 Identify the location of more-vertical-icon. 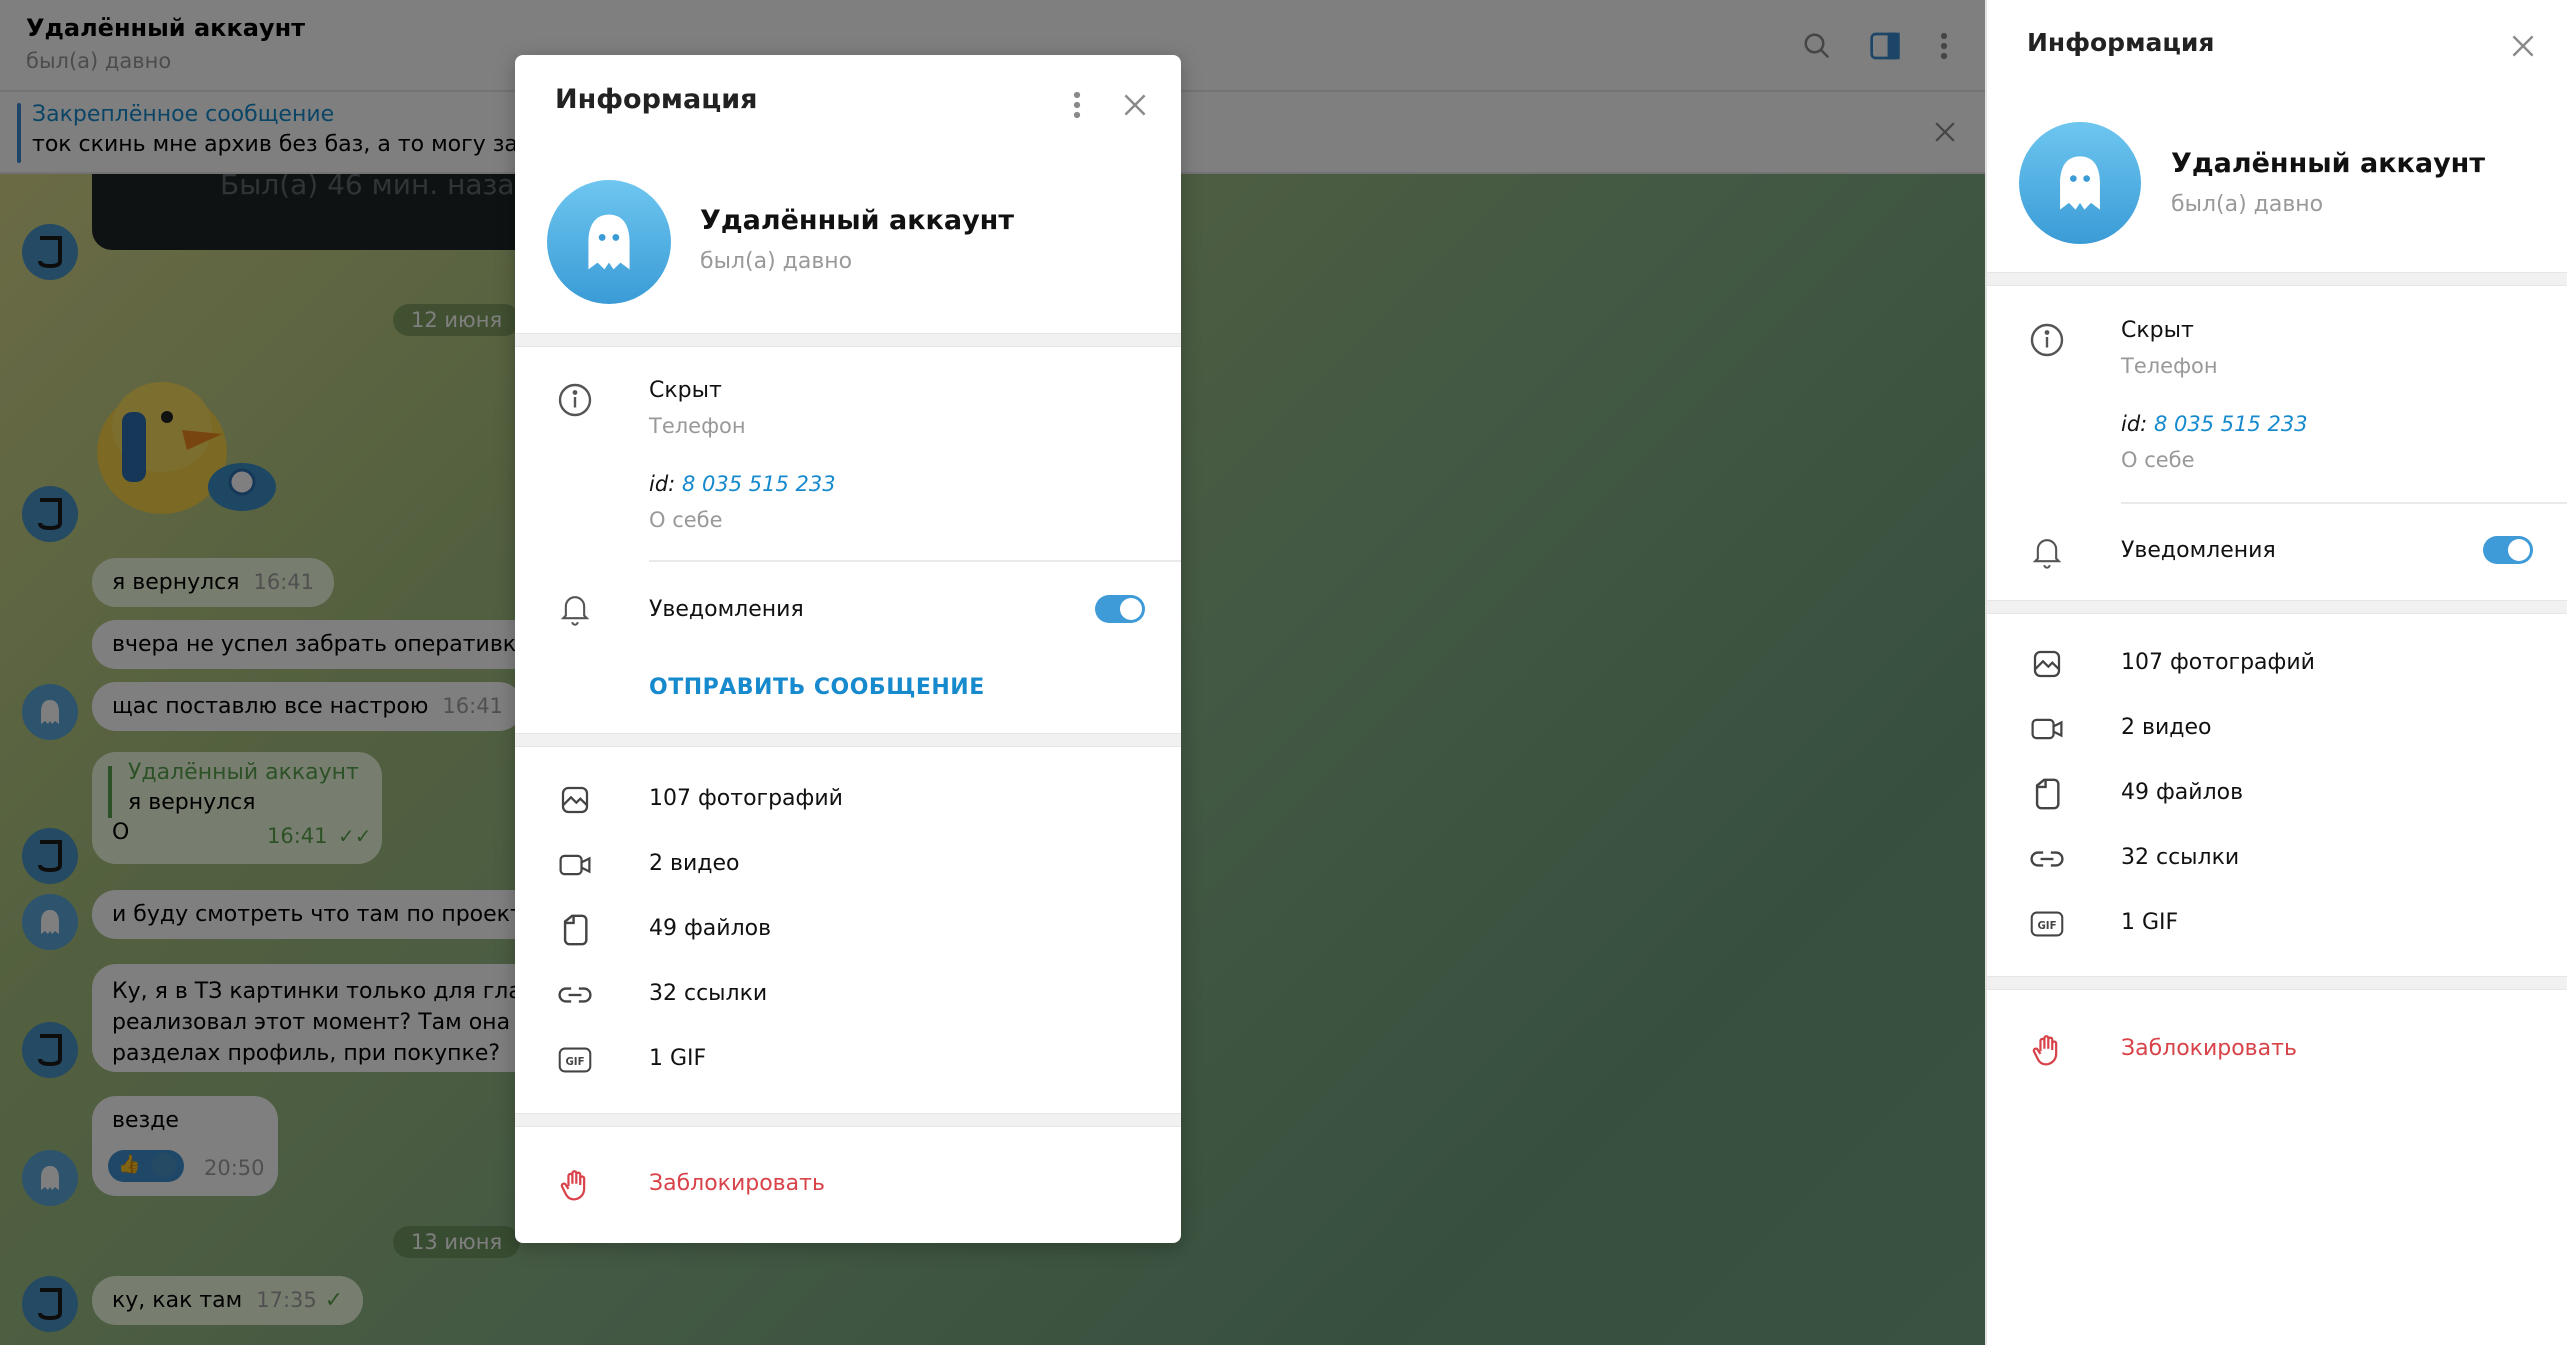
(1077, 105).